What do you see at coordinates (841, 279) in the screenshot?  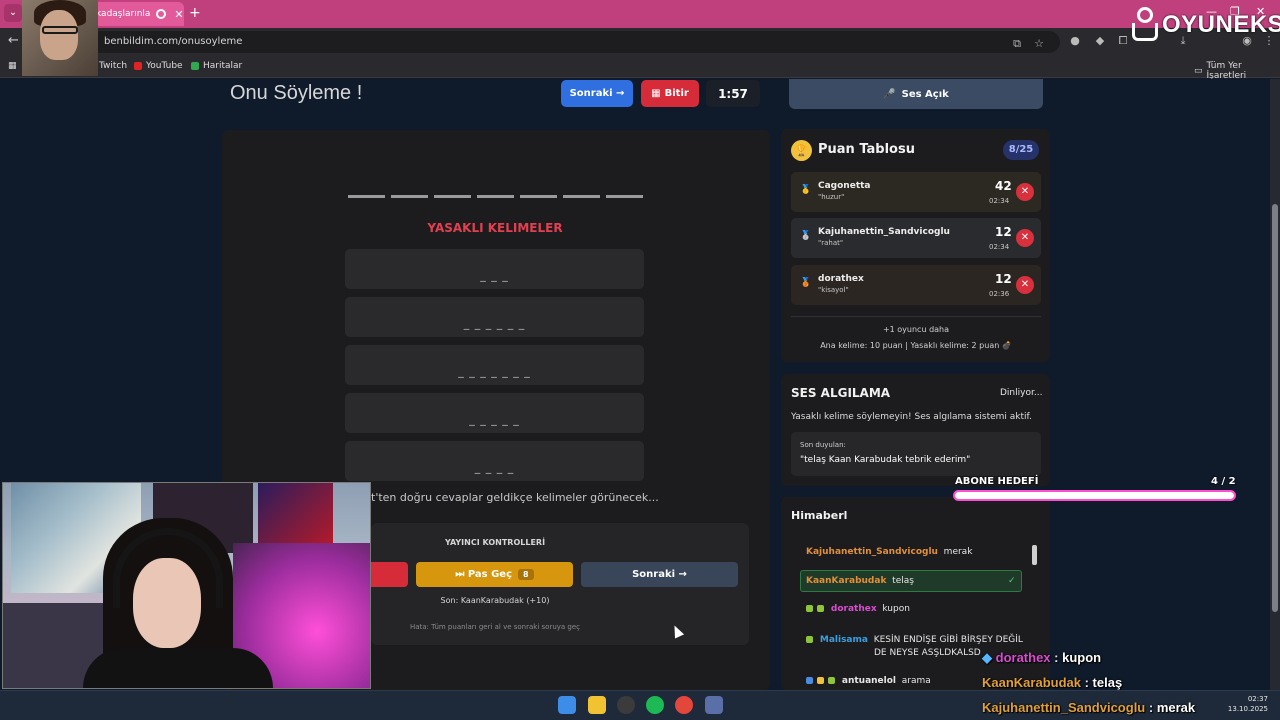 I see `player-name: dorathex` at bounding box center [841, 279].